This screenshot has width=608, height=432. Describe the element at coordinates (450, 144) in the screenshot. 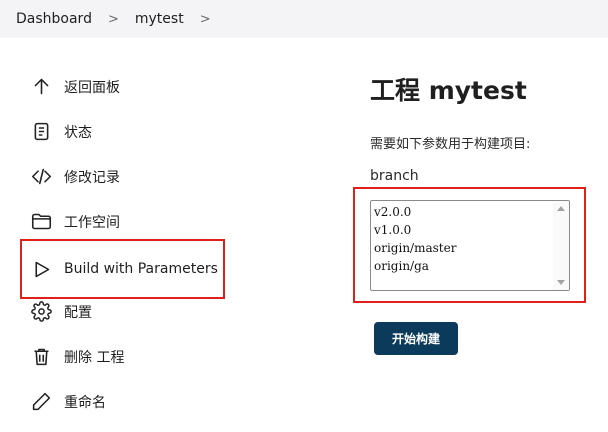

I see `parameters-description: 需要如下参数用于构建项目:` at that location.